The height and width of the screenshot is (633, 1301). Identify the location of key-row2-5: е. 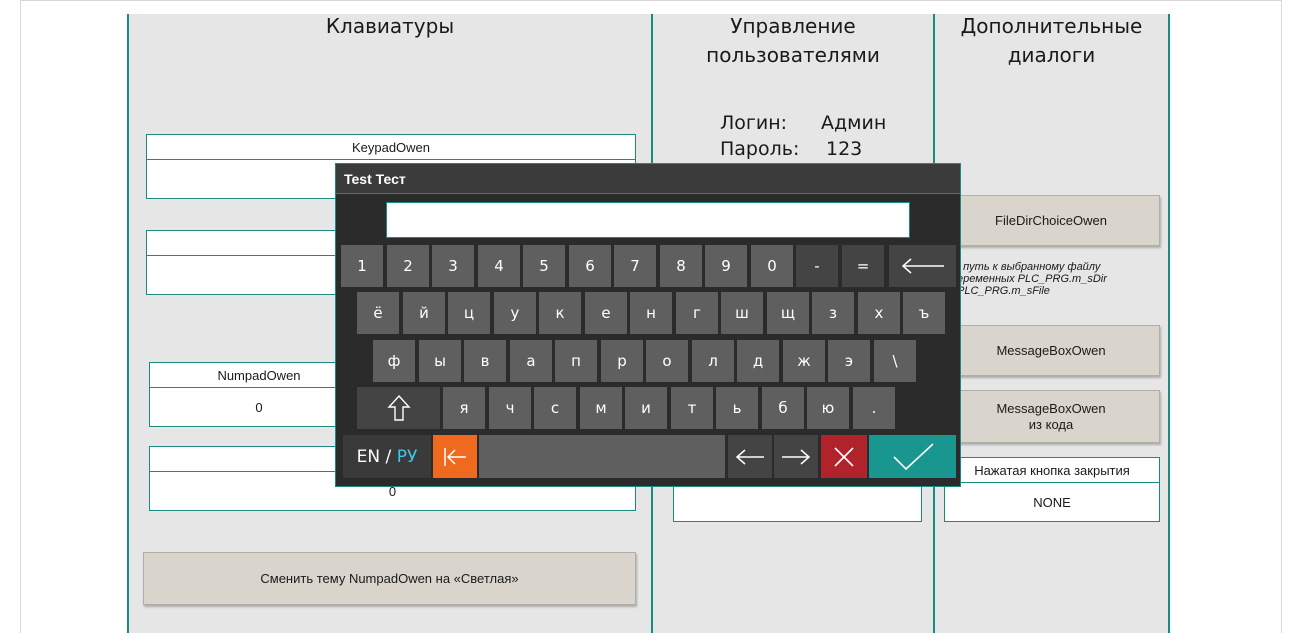
(606, 313).